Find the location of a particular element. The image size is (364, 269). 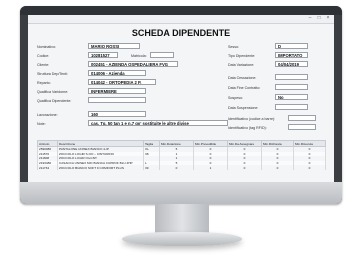

qualifica-varidorne-label: Qualifica Varidorne: is located at coordinates (53, 92).